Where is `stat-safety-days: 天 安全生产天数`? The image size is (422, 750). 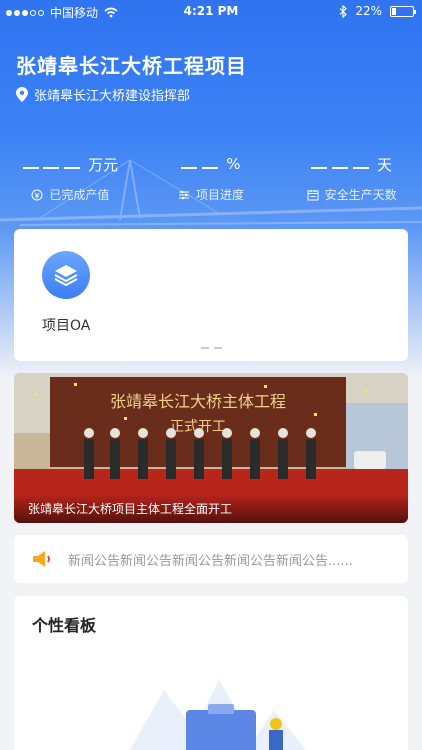 stat-safety-days: 天 安全生产天数 is located at coordinates (351, 177).